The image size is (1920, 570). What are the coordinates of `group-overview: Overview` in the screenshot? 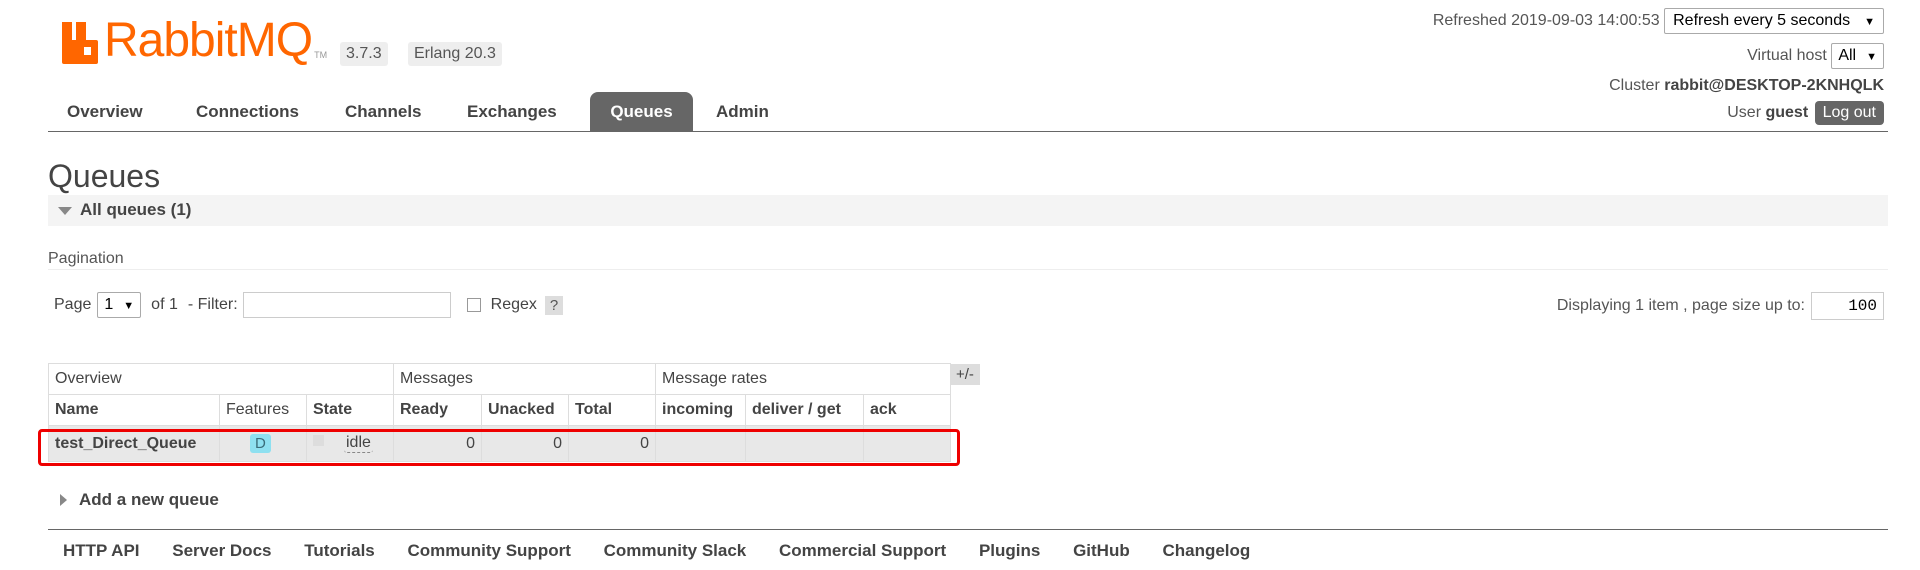 It's located at (221, 379).